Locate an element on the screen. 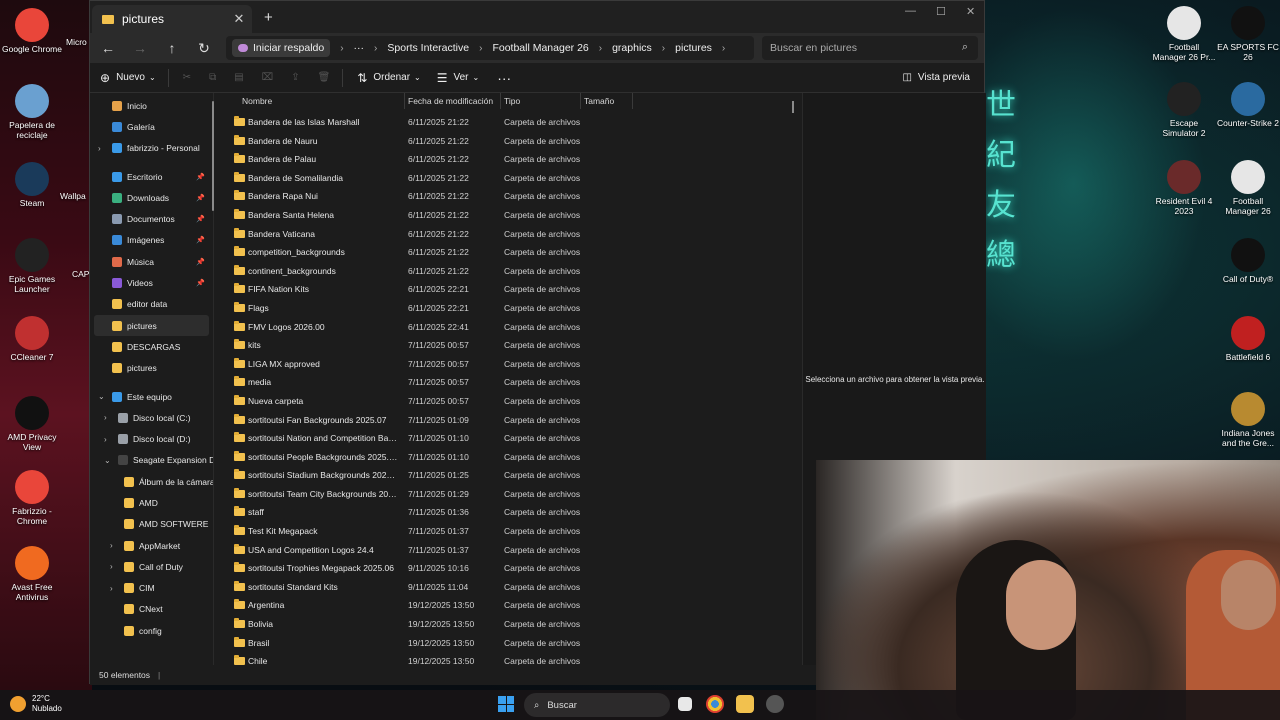  column-header-date: Fecha de modificación is located at coordinates (450, 101).